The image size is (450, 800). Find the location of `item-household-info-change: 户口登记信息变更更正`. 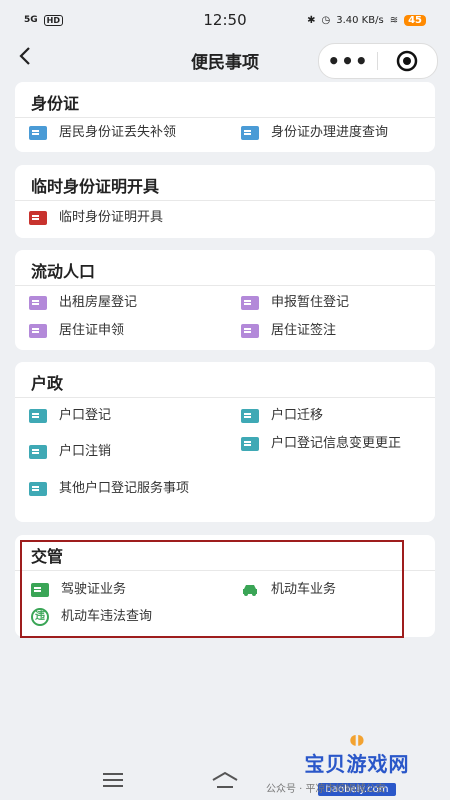

item-household-info-change: 户口登记信息变更更正 is located at coordinates (331, 444).